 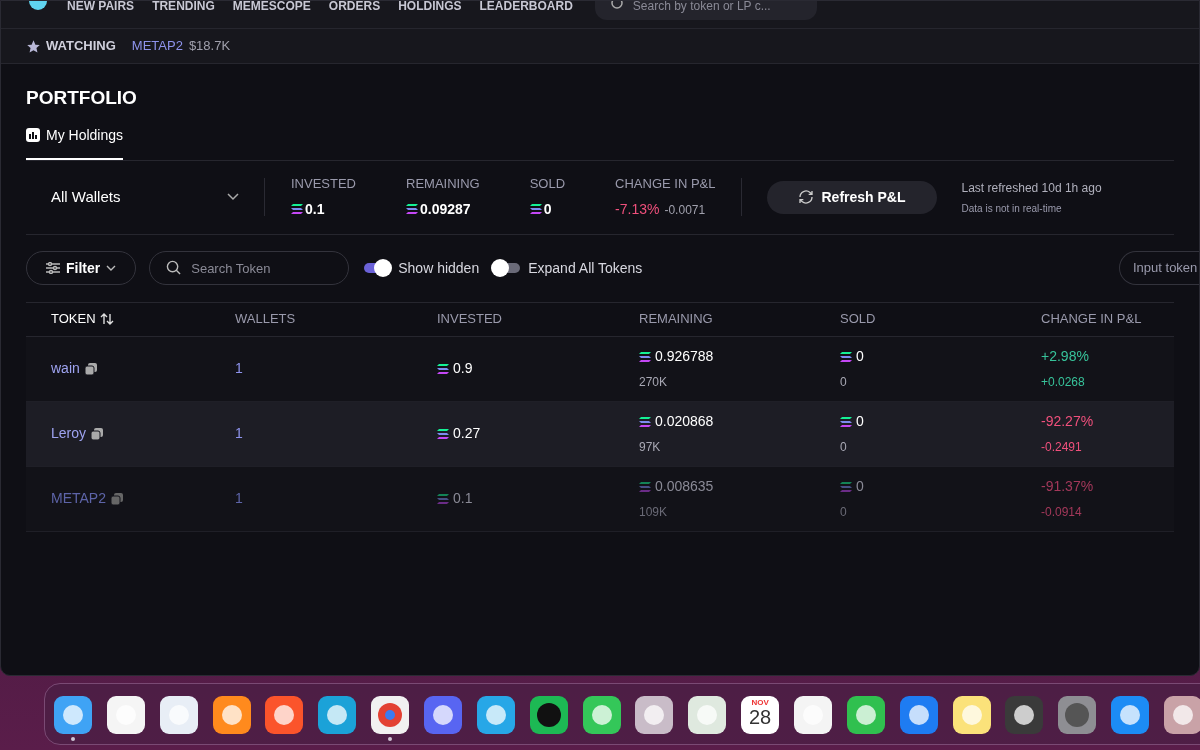 What do you see at coordinates (81, 46) in the screenshot?
I see `watching-label: WATCHING` at bounding box center [81, 46].